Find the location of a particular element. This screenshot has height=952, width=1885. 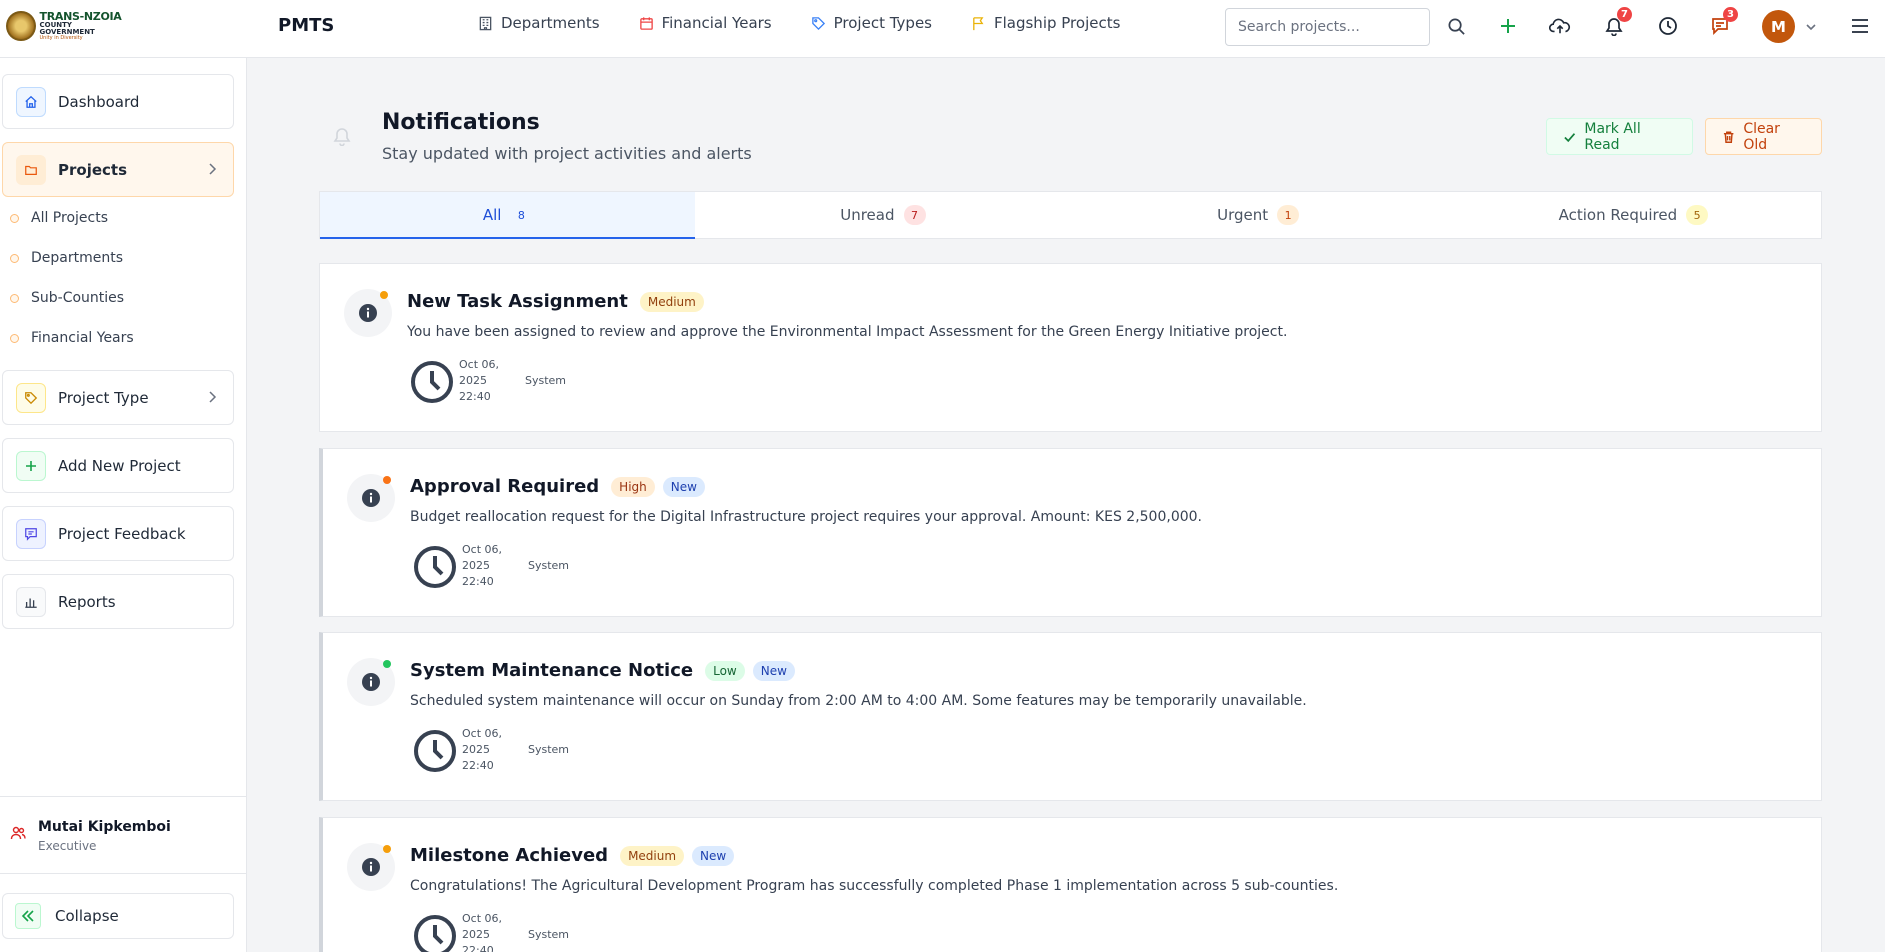

mark-all-read-button: Mark All Read is located at coordinates (1619, 136).